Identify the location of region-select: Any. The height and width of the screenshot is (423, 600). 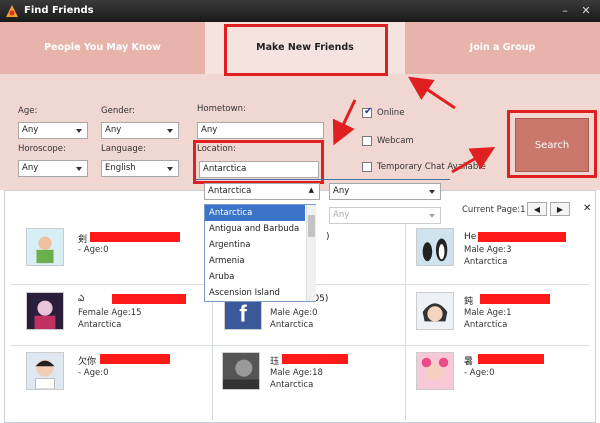
(385, 191).